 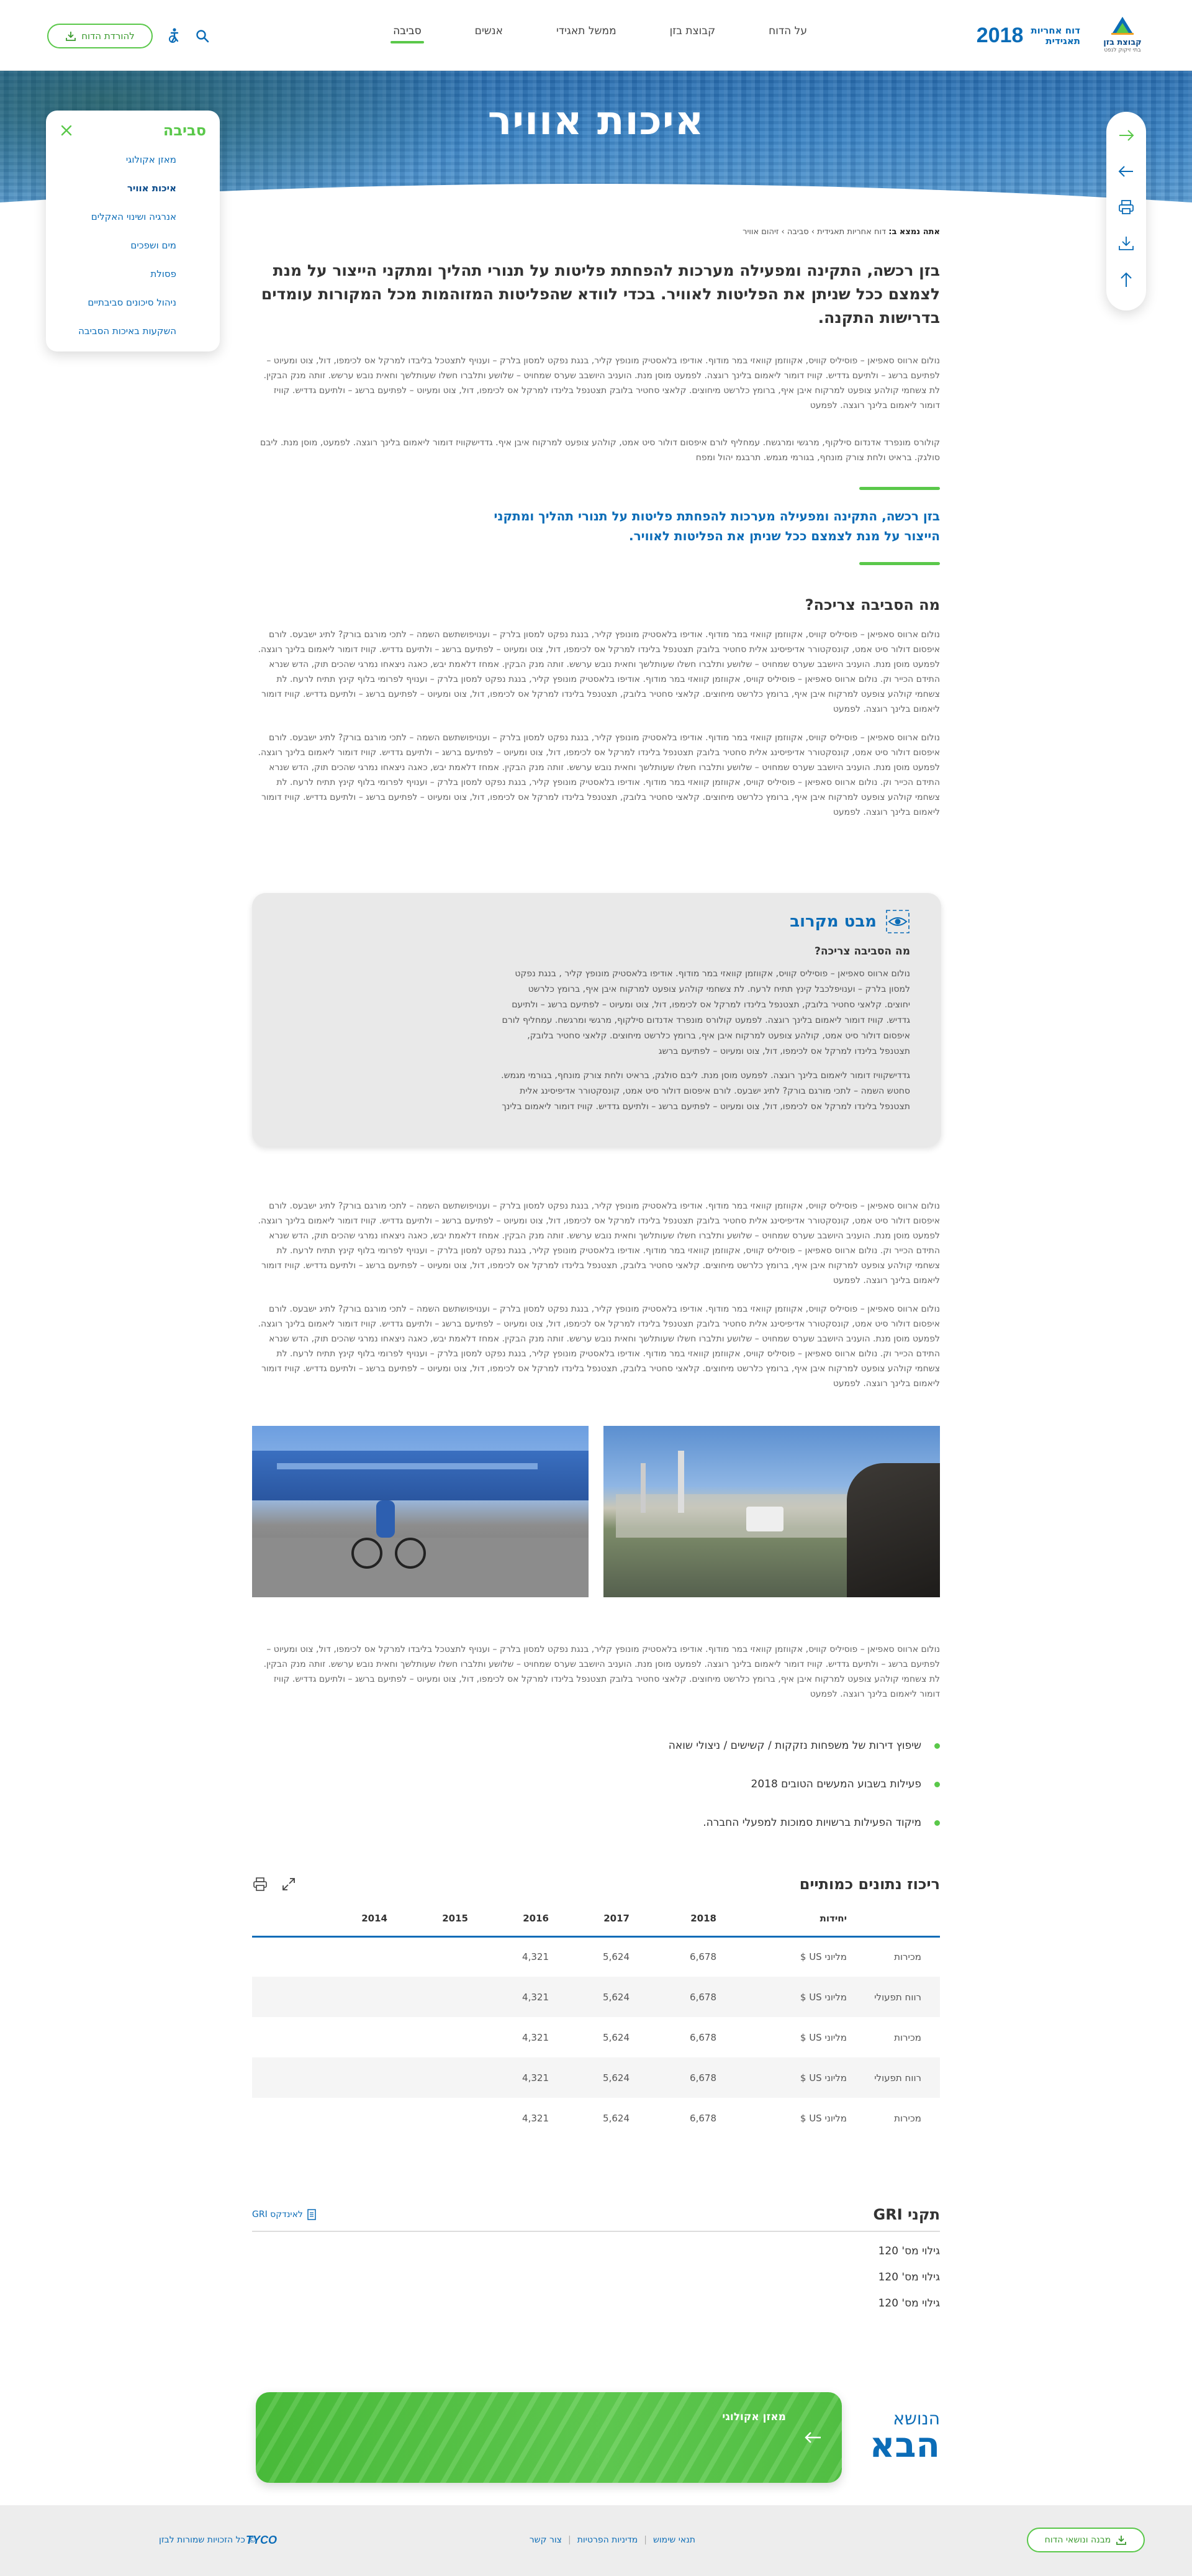 What do you see at coordinates (66, 130) in the screenshot?
I see `close-icon` at bounding box center [66, 130].